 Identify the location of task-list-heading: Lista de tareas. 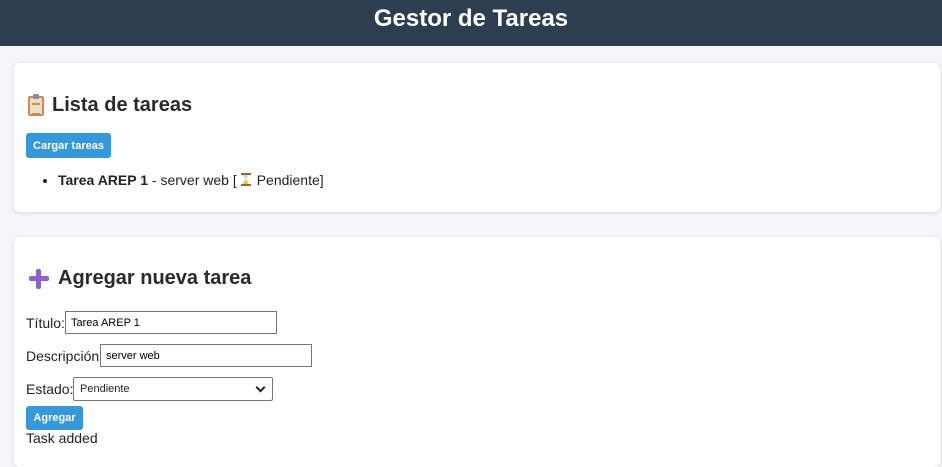
(110, 105).